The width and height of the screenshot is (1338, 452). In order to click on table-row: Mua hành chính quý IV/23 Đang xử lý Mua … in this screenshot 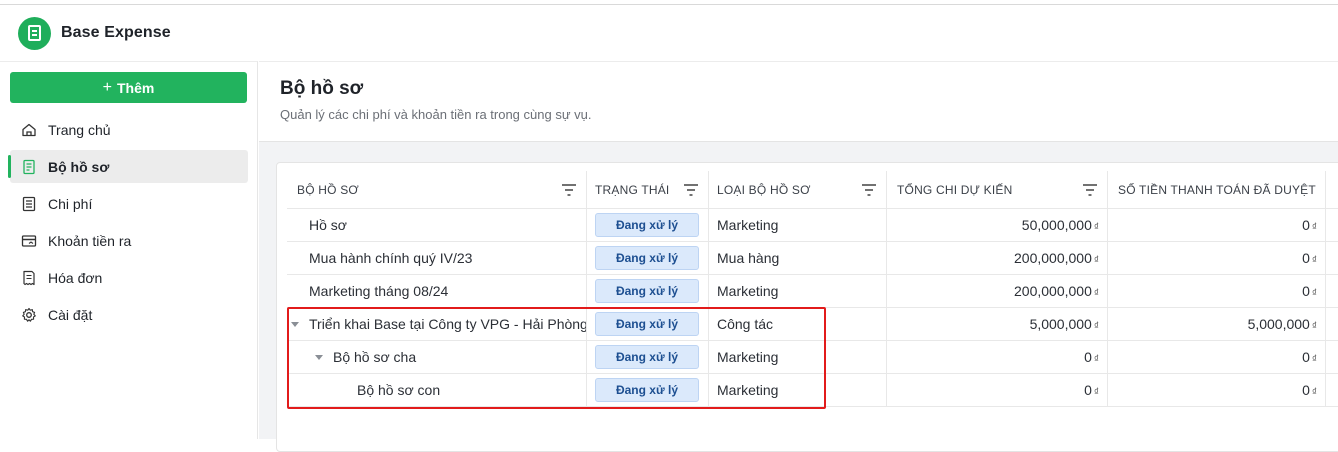, I will do `click(812, 258)`.